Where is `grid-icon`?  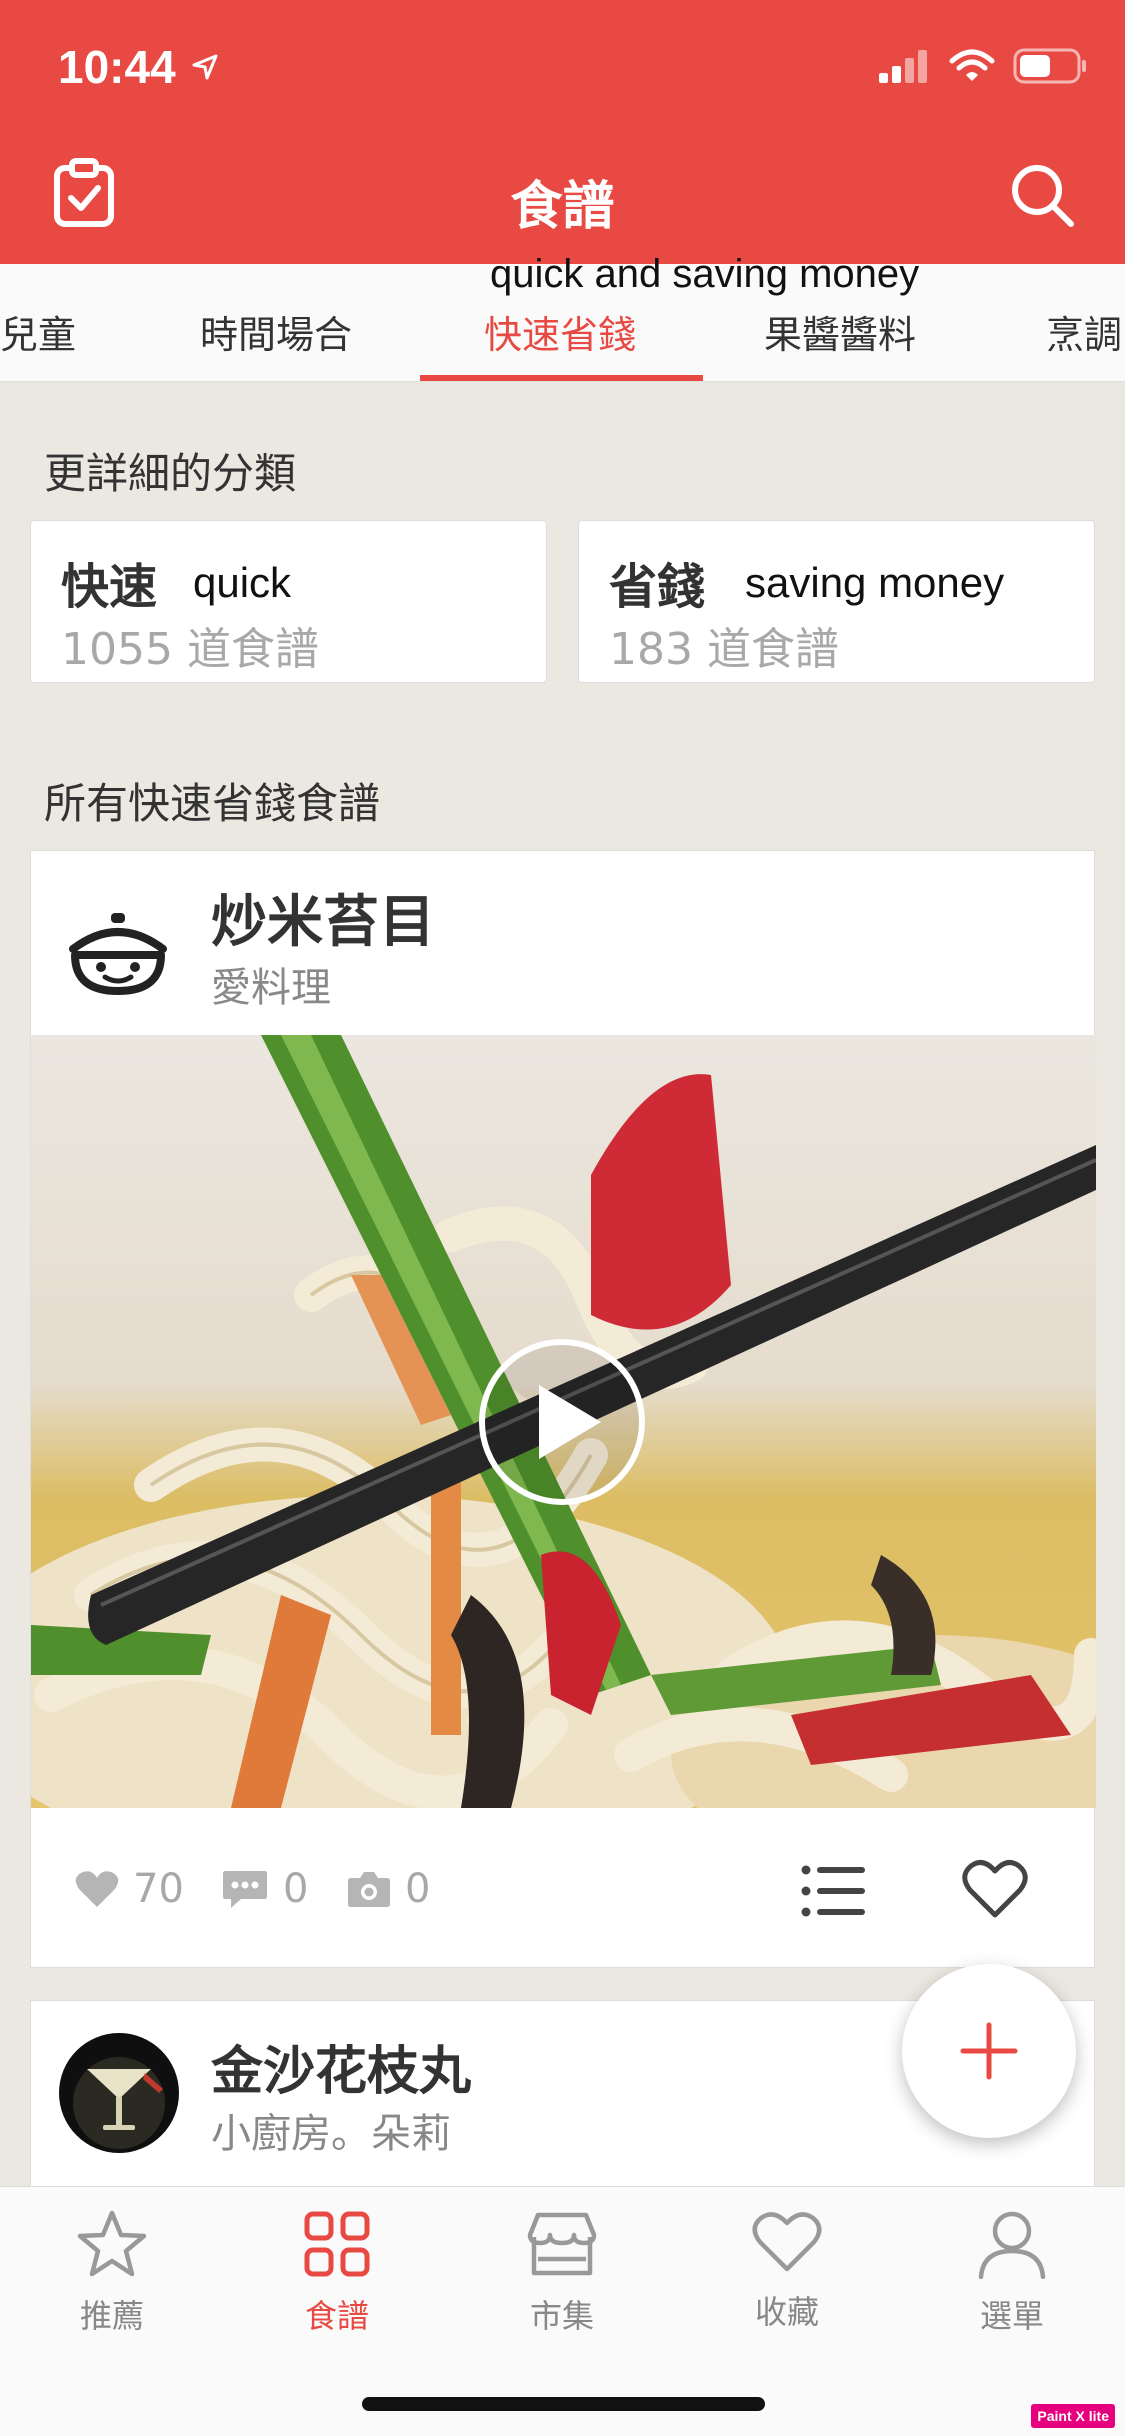
grid-icon is located at coordinates (337, 2244).